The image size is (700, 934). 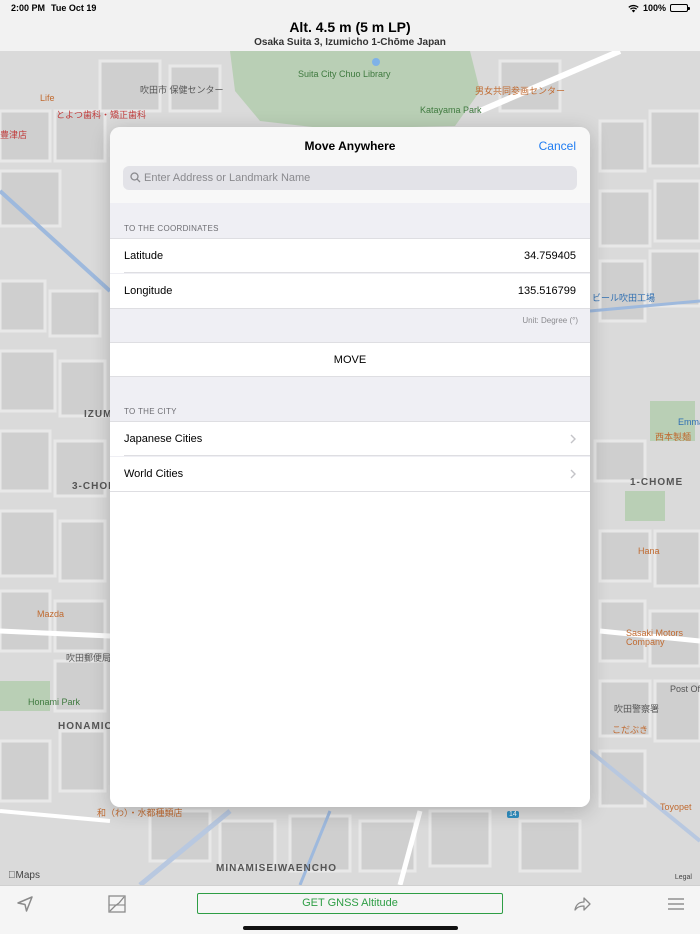 I want to click on latitude-label: Latitude, so click(x=144, y=256).